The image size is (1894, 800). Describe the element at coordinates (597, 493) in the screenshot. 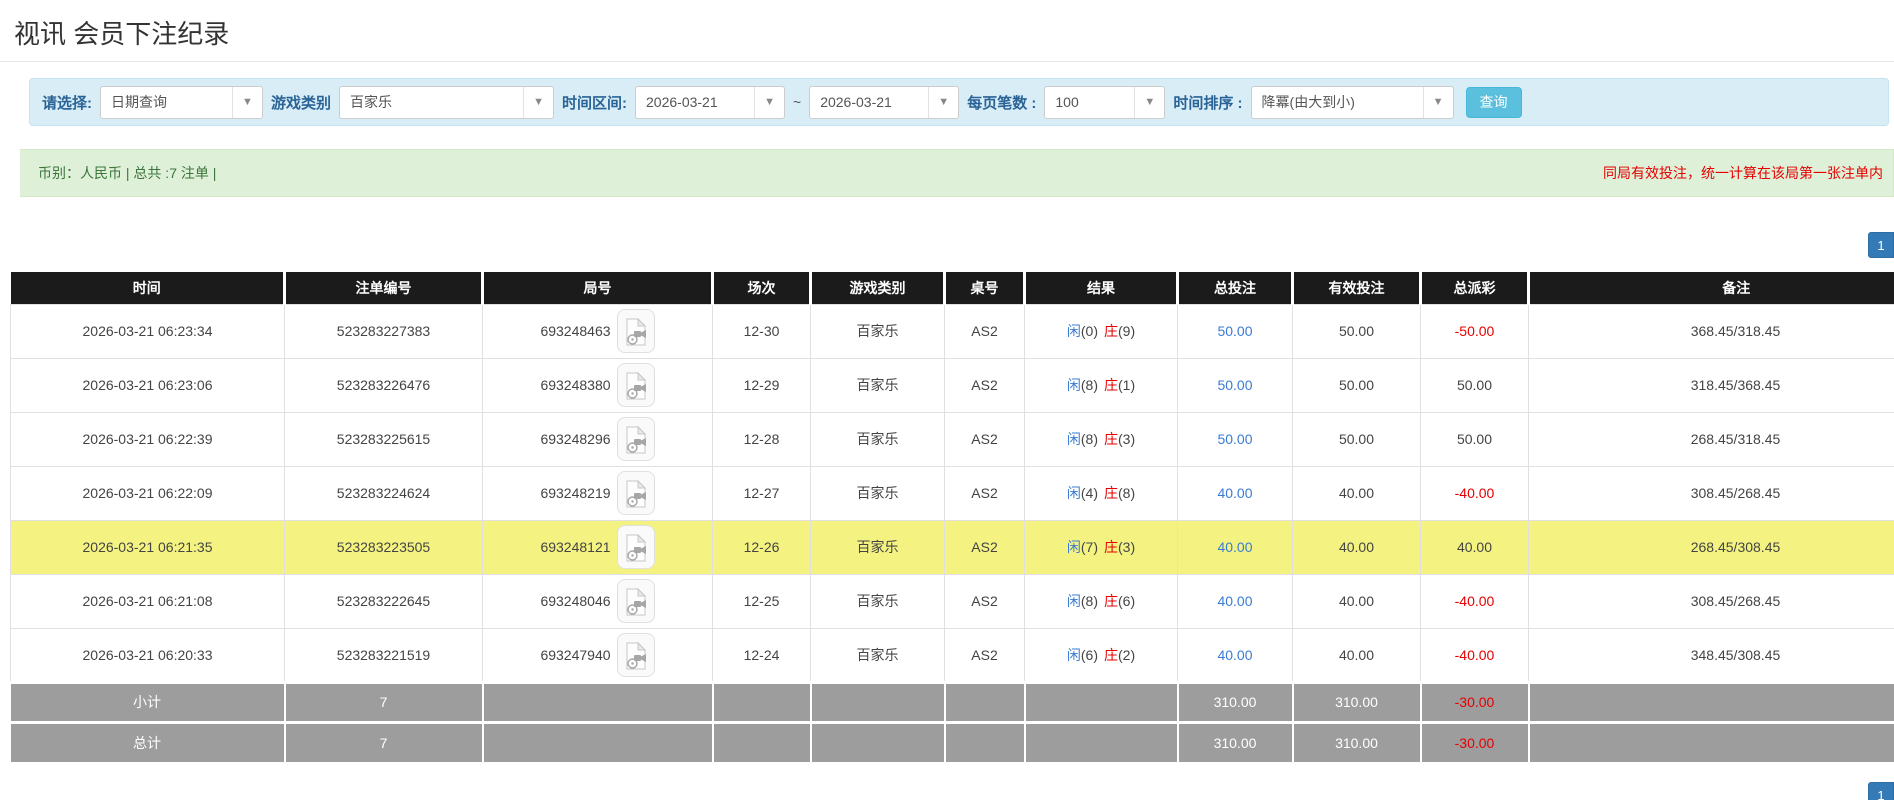

I see `cell-round: 693248219` at that location.